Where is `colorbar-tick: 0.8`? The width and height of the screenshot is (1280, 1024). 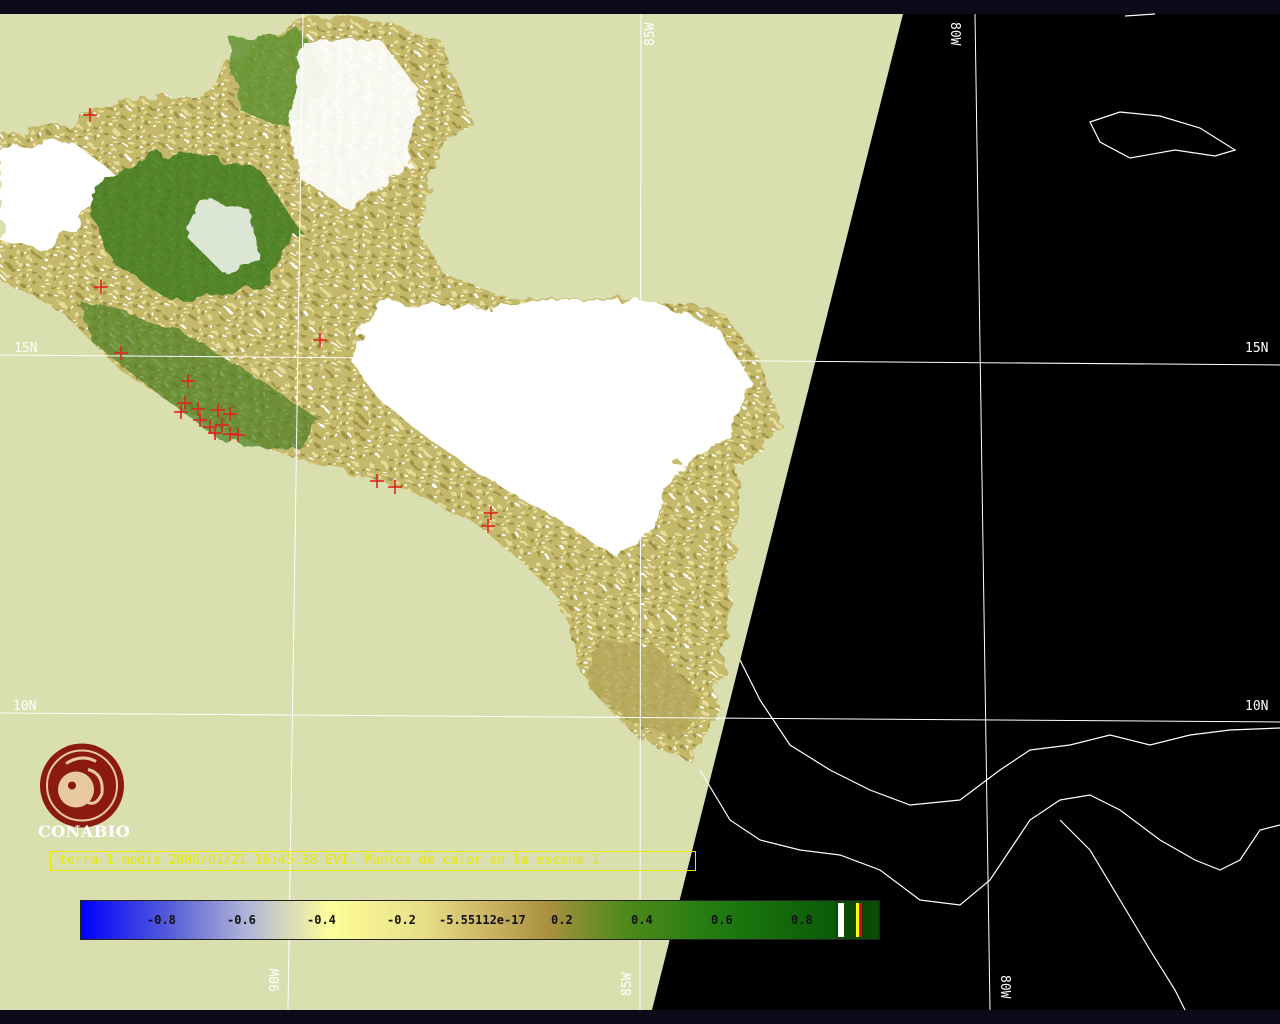
colorbar-tick: 0.8 is located at coordinates (802, 920).